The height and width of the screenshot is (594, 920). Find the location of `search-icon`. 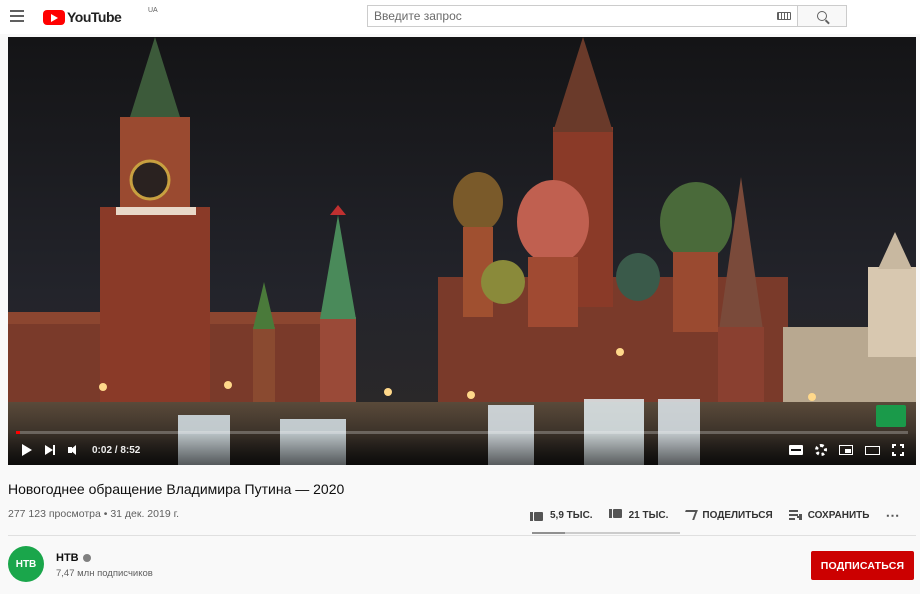

search-icon is located at coordinates (822, 16).